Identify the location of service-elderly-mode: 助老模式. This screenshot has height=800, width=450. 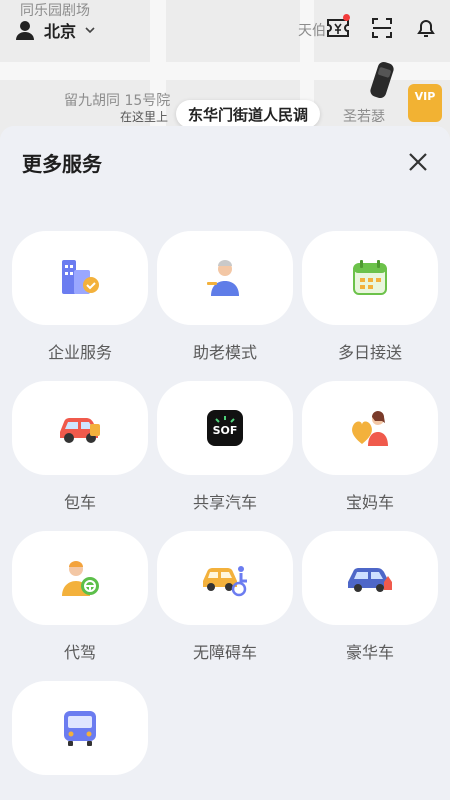
(225, 297).